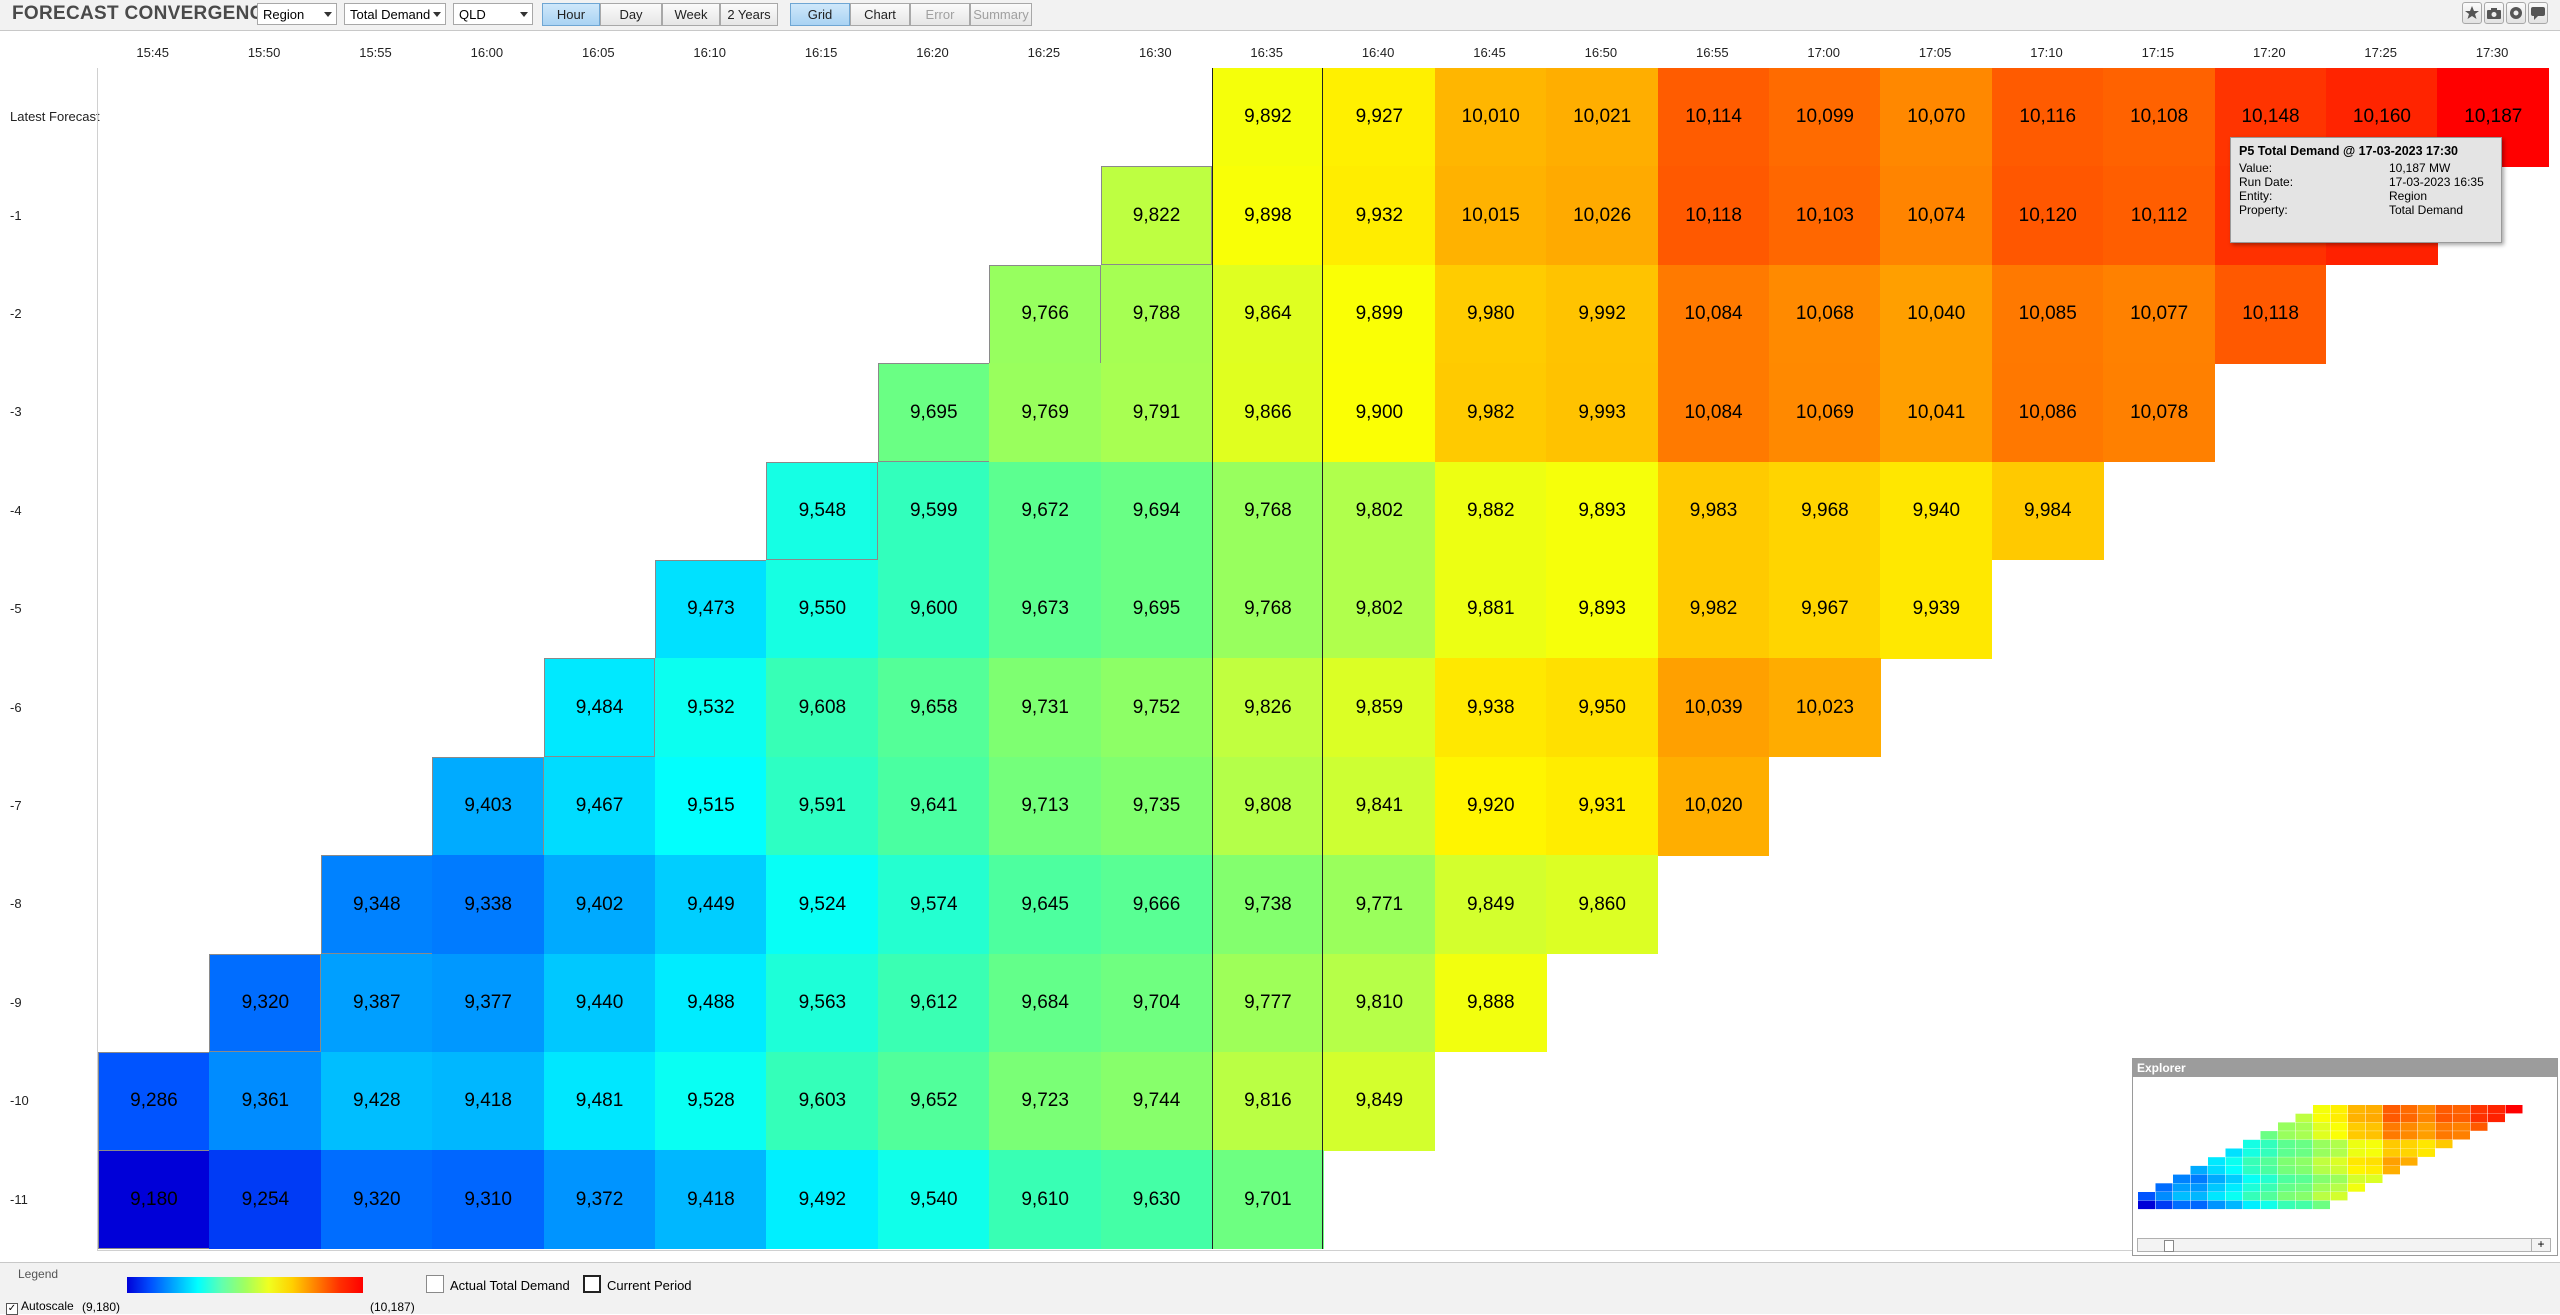 This screenshot has width=2560, height=1315. I want to click on heatmap-cell: 9,286, so click(154, 1101).